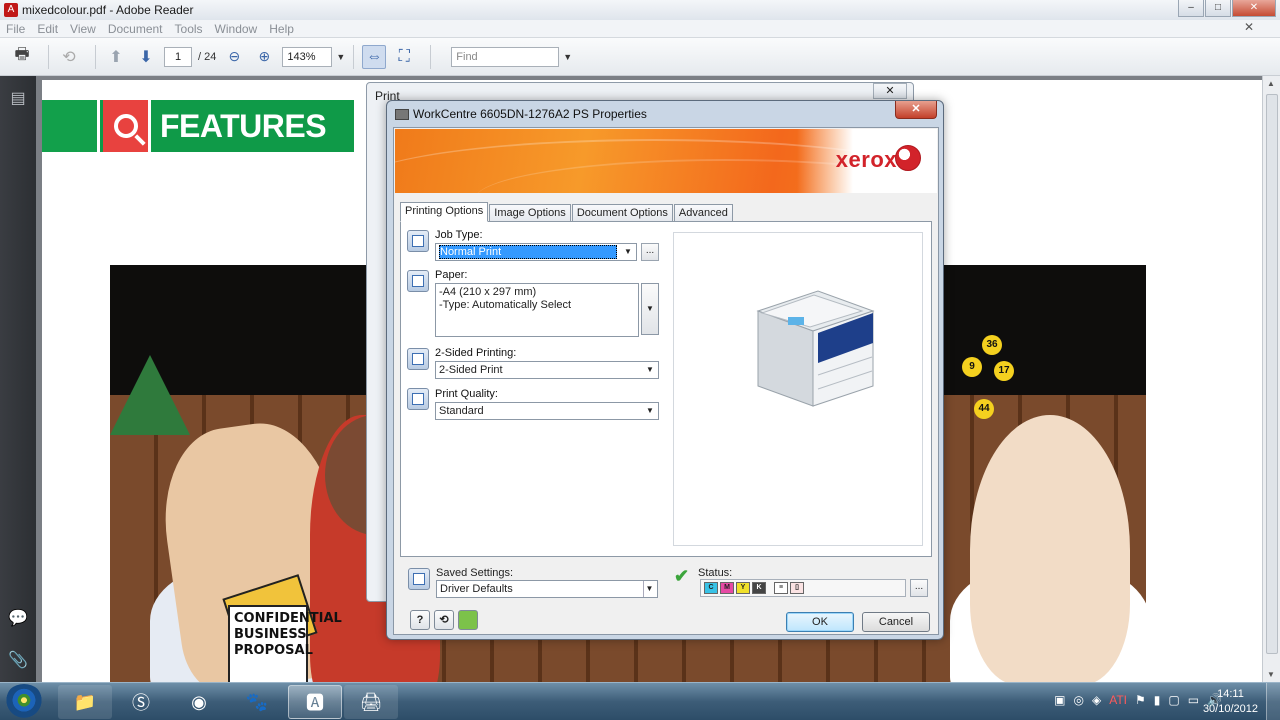  Describe the element at coordinates (18, 379) in the screenshot. I see `navigation-pane: ▤ 💬 📎` at that location.